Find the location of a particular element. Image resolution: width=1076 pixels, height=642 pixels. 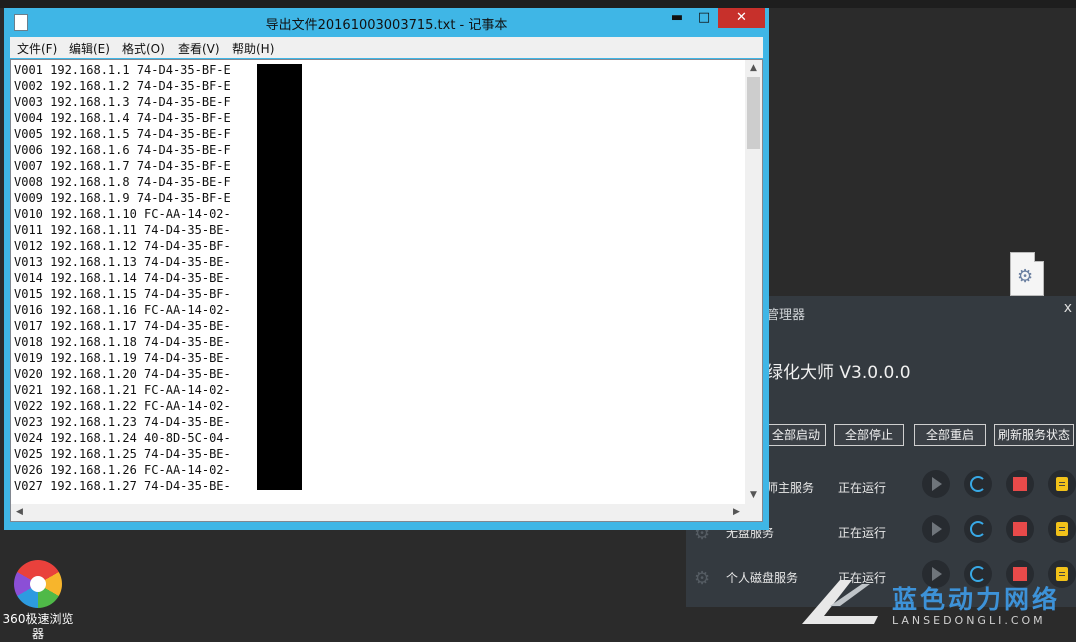

watermark-logo is located at coordinates (840, 602).